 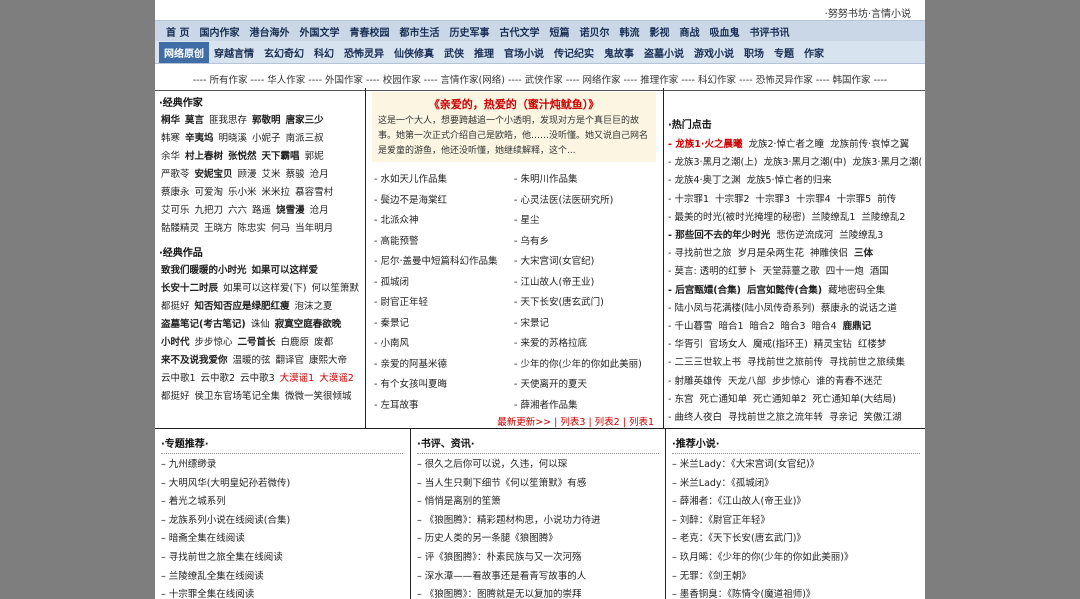 What do you see at coordinates (261, 210) in the screenshot?
I see `author-link: 路遥` at bounding box center [261, 210].